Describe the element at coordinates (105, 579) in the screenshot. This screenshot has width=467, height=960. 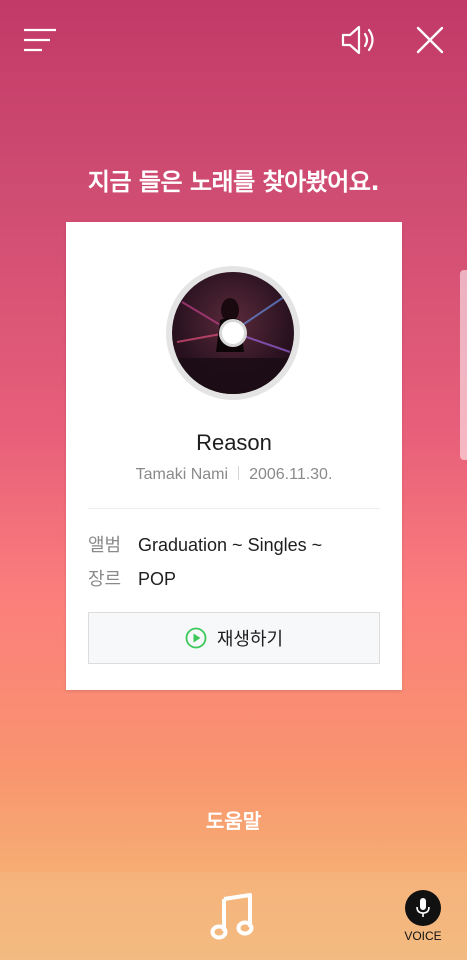
I see `genre-label: 장르` at that location.